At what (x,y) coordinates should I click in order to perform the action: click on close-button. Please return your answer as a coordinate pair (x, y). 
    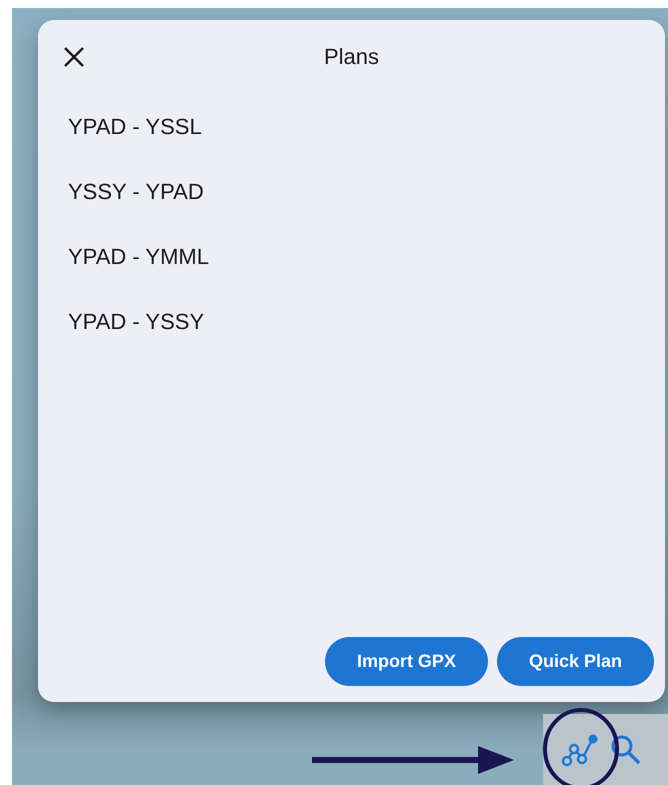
    Looking at the image, I should click on (74, 57).